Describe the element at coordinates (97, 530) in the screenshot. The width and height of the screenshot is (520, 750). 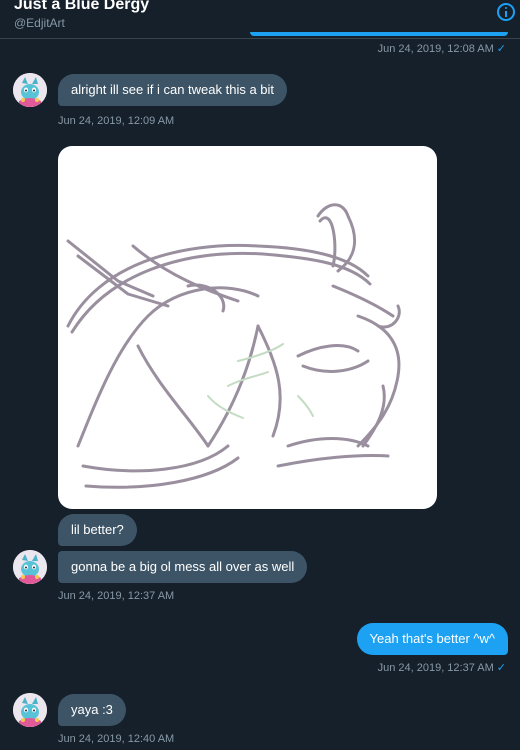
I see `message-bubble-received: lil better?` at that location.